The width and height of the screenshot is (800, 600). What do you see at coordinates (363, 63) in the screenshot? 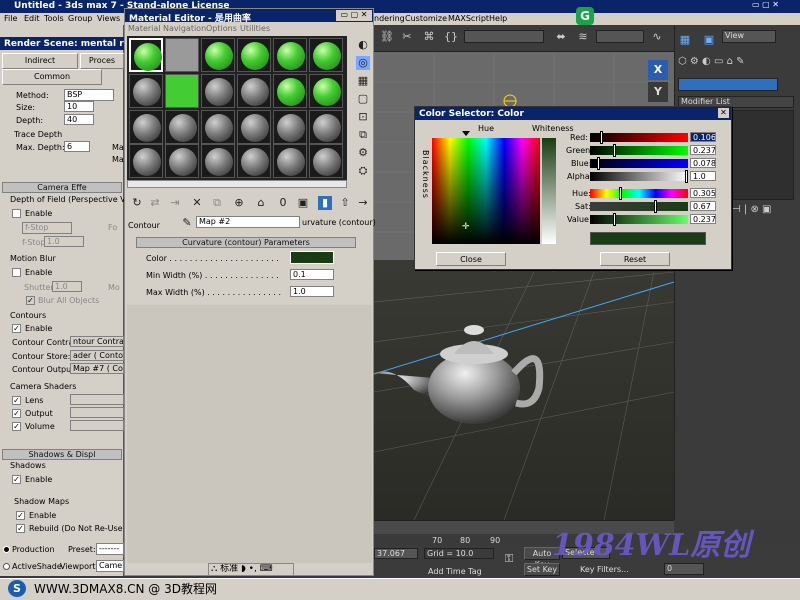
I see `backlight-icon: ◎` at bounding box center [363, 63].